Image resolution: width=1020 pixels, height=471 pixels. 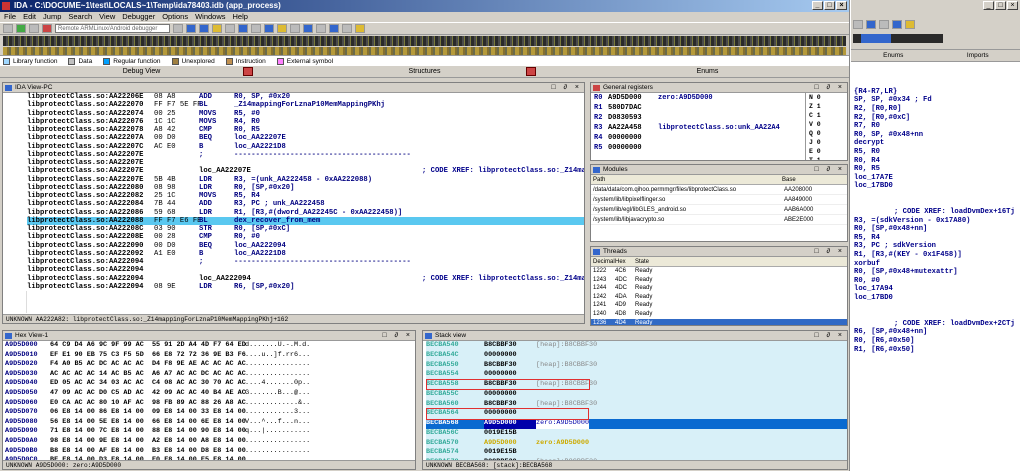 What do you see at coordinates (937, 229) in the screenshot?
I see `code-line: R0, [SP,#0x48+nn]` at bounding box center [937, 229].